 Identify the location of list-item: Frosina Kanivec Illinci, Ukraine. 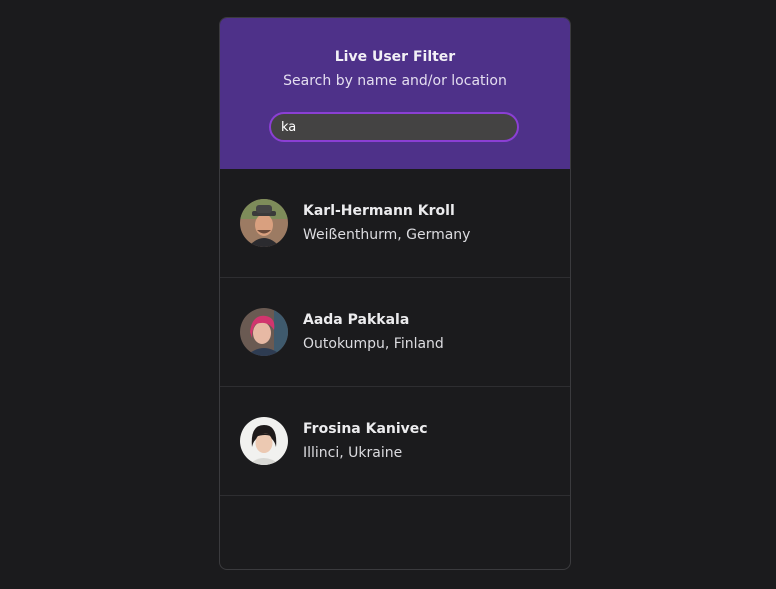
(395, 441).